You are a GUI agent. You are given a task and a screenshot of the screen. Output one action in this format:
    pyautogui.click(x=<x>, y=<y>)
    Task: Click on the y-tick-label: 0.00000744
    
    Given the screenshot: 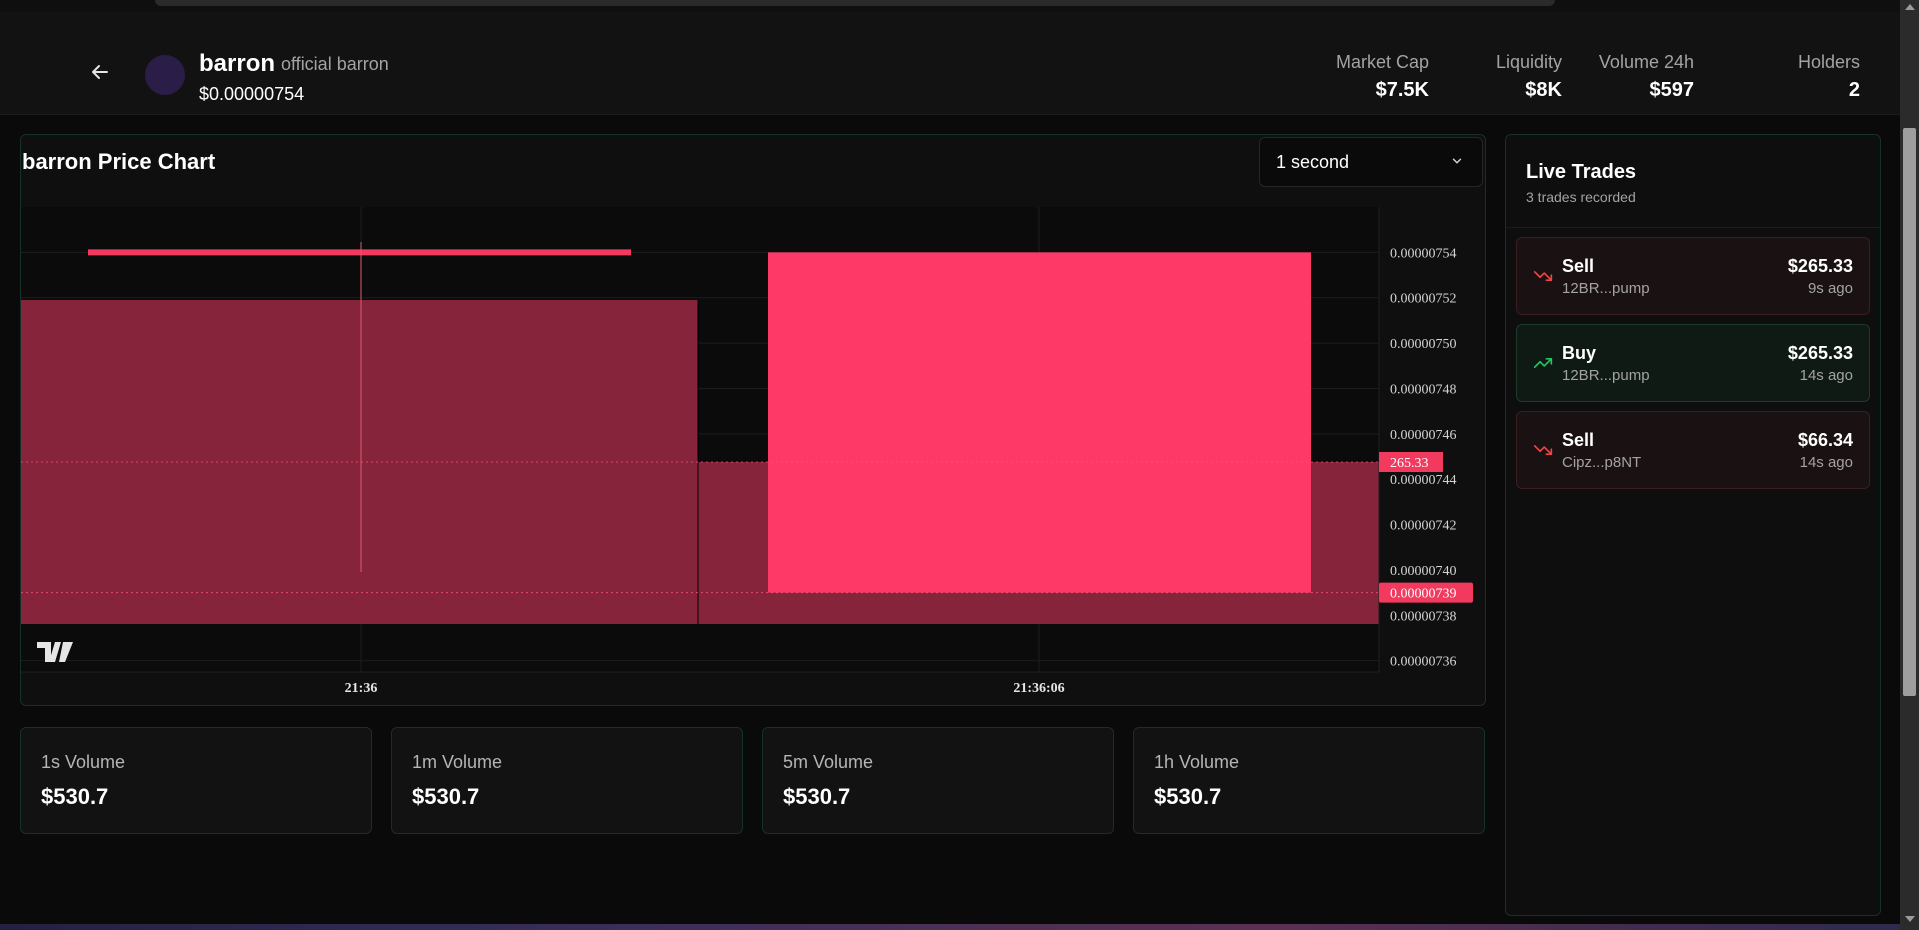 What is the action you would take?
    pyautogui.click(x=1423, y=480)
    